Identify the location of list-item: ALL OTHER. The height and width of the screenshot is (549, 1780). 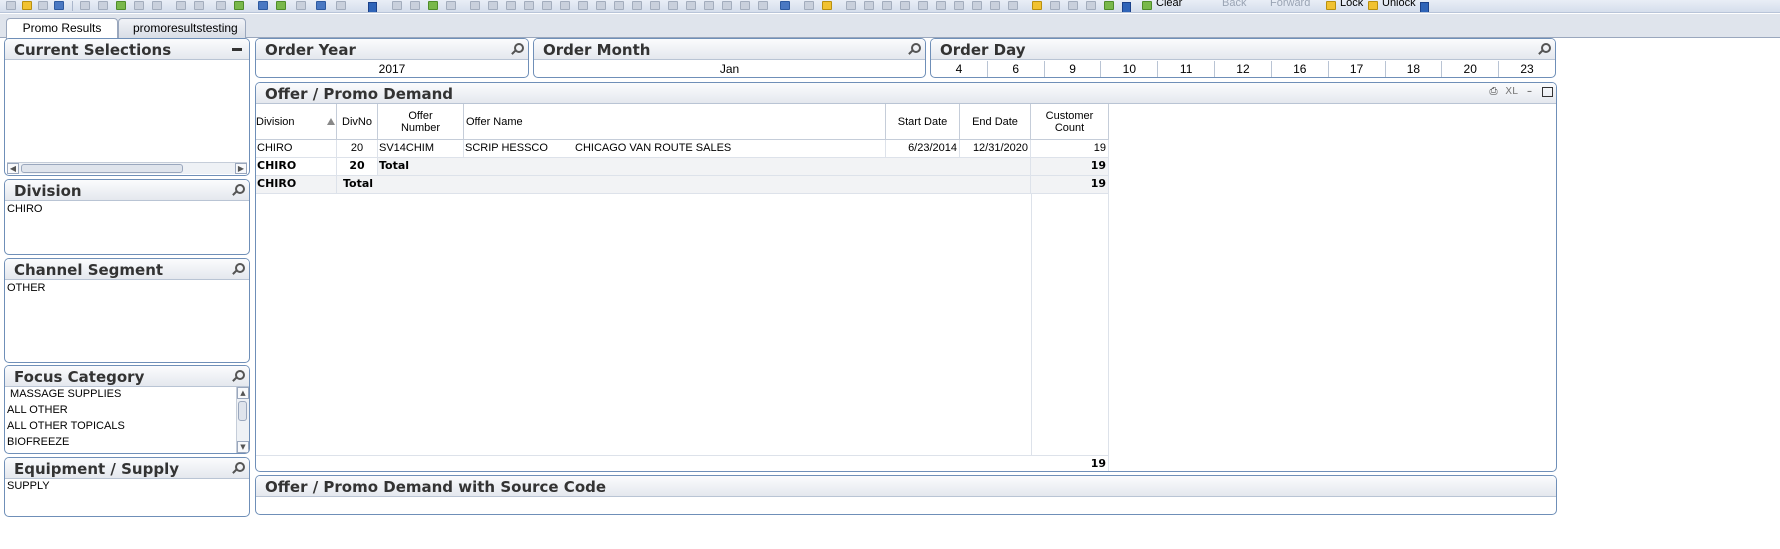
(37, 410).